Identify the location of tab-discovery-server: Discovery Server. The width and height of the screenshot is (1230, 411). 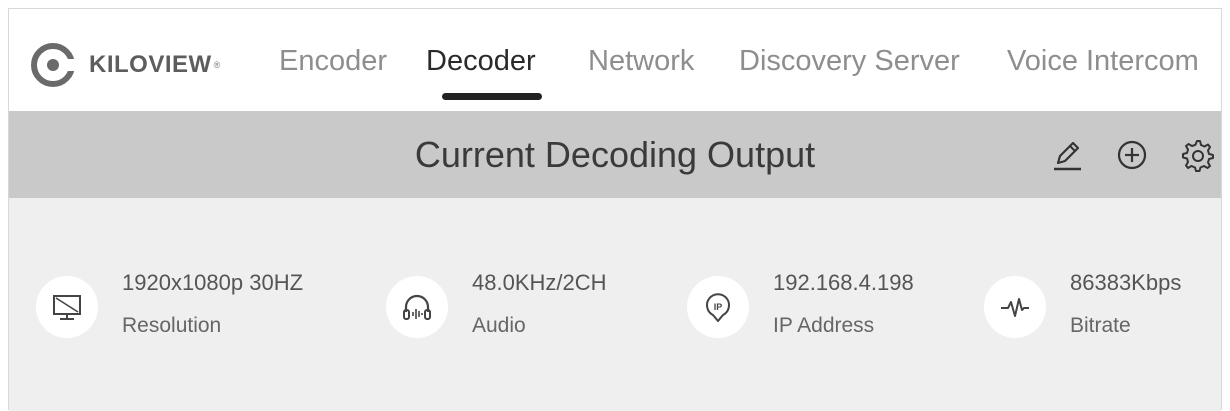
(849, 61).